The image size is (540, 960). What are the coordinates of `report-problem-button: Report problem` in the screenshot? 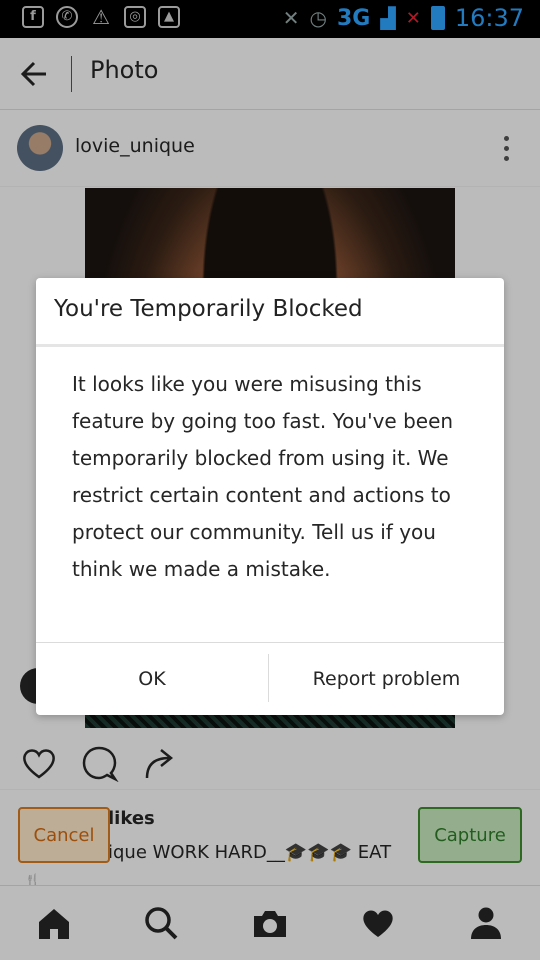 It's located at (386, 678).